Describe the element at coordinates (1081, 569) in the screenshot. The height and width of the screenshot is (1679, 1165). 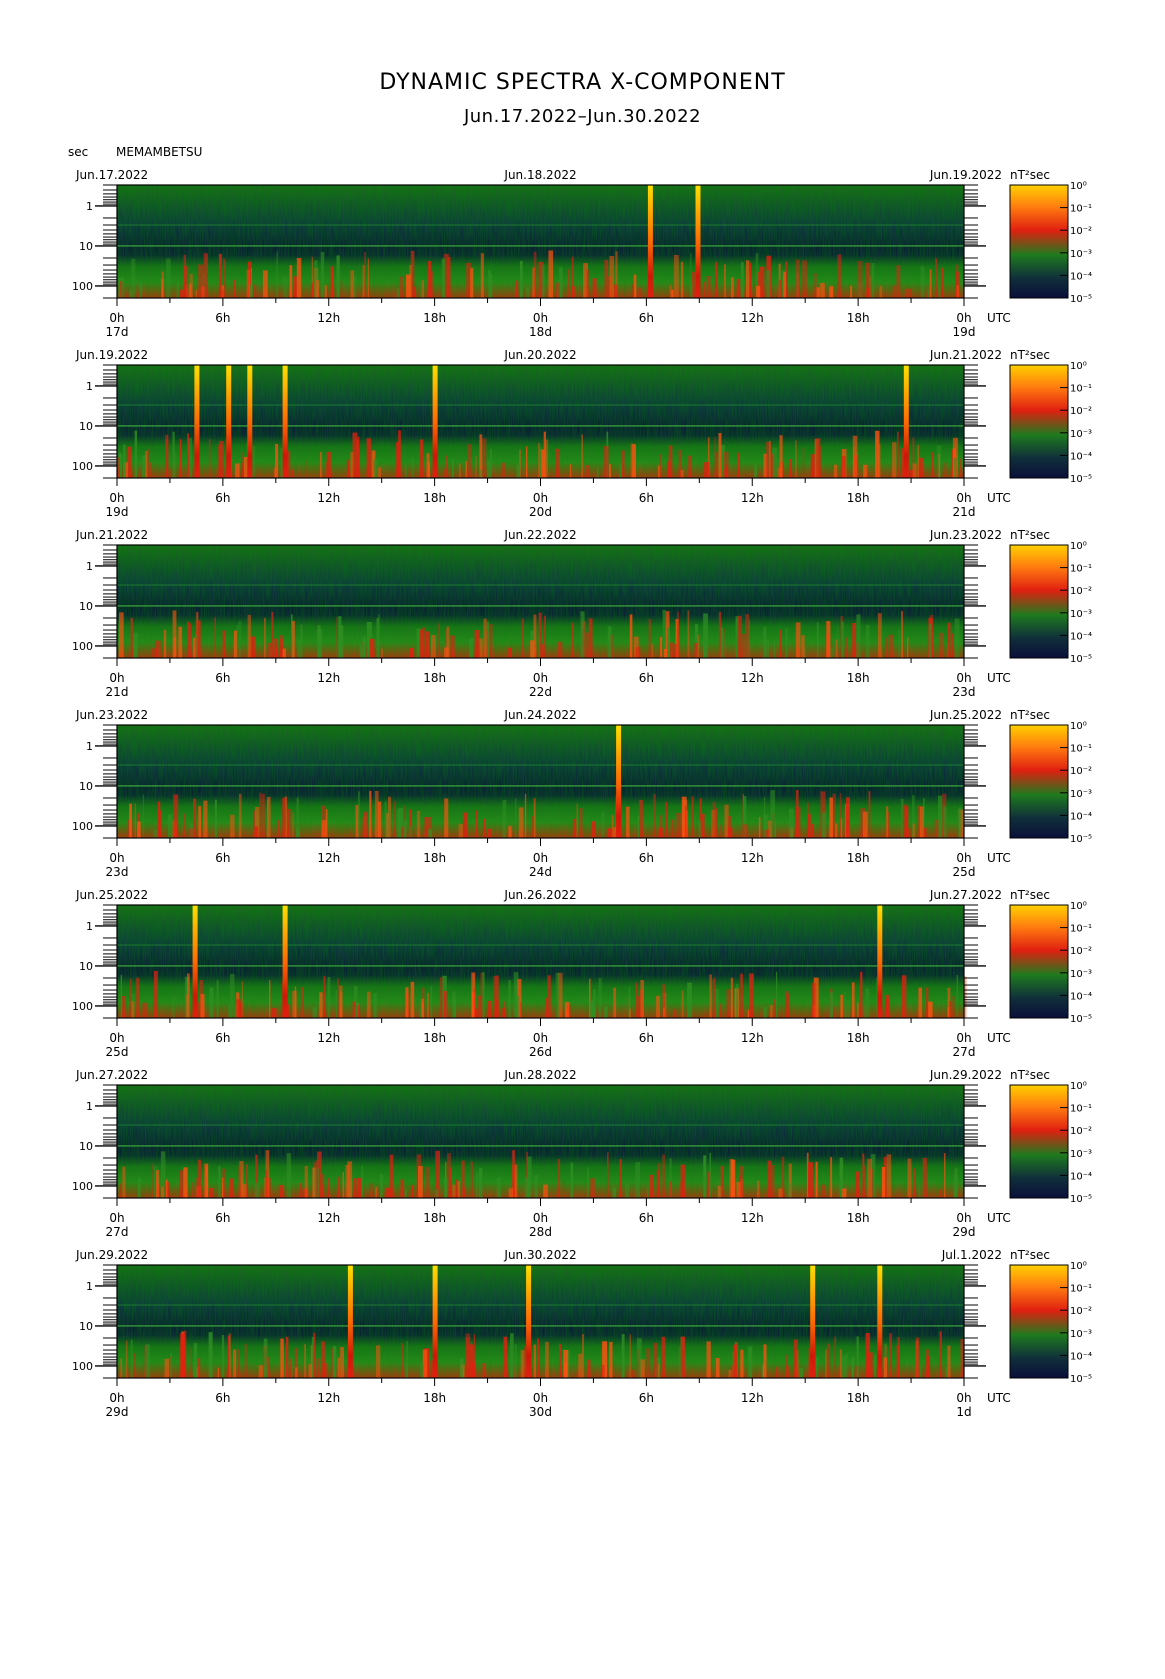
I see `colorbar-tick-label: 10⁻¹` at that location.